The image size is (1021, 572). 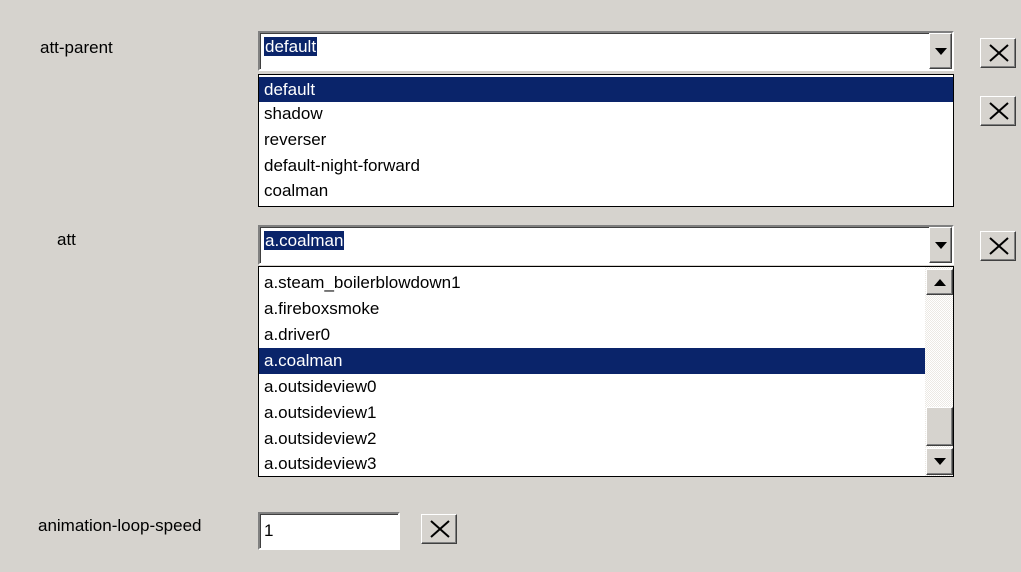 What do you see at coordinates (304, 240) in the screenshot?
I see `att-combobox-value: a.coalman` at bounding box center [304, 240].